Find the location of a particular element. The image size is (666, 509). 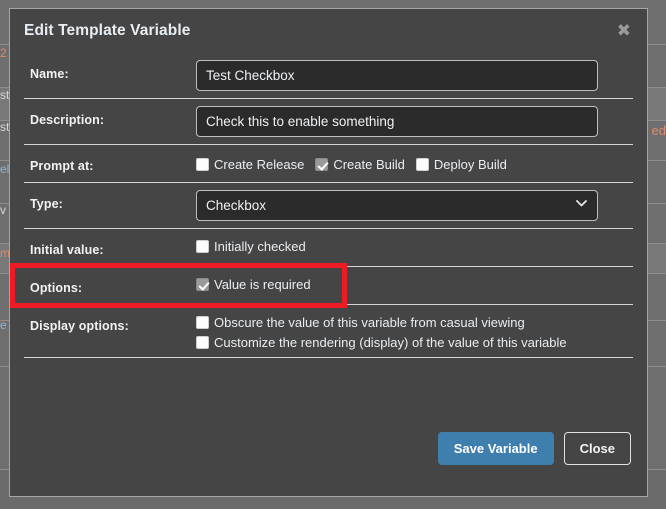

form-row-name: Name: is located at coordinates (328, 76).